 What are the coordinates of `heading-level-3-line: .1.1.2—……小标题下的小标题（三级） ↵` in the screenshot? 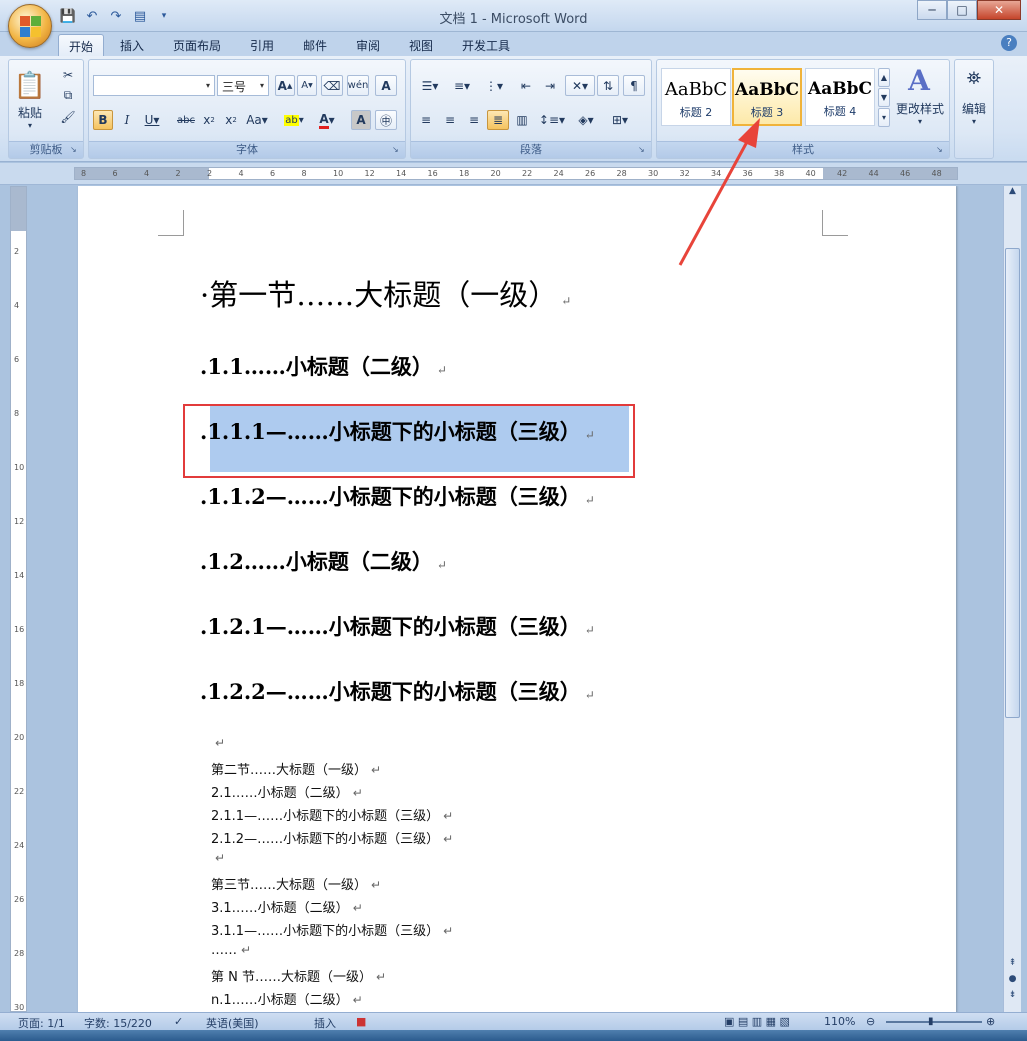 It's located at (397, 496).